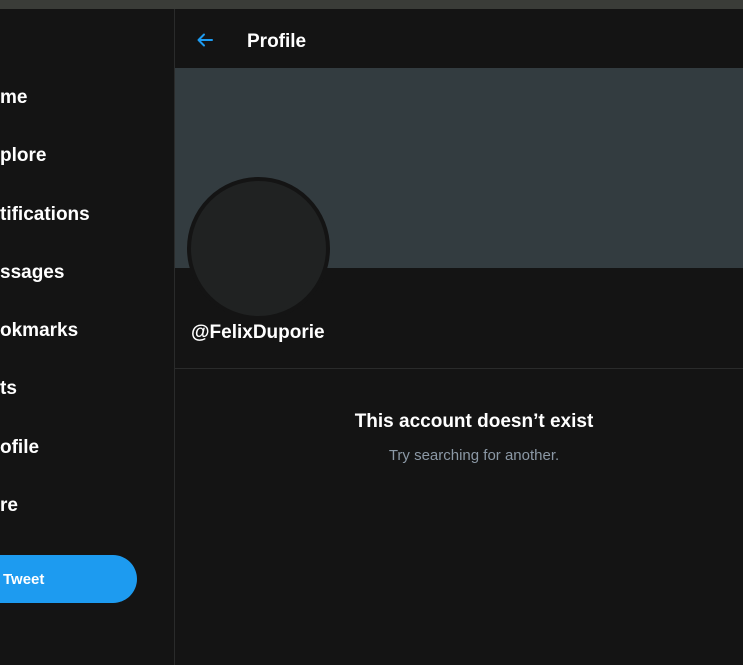 The height and width of the screenshot is (665, 743). Describe the element at coordinates (87, 273) in the screenshot. I see `sidebar-item-messages: ssages` at that location.